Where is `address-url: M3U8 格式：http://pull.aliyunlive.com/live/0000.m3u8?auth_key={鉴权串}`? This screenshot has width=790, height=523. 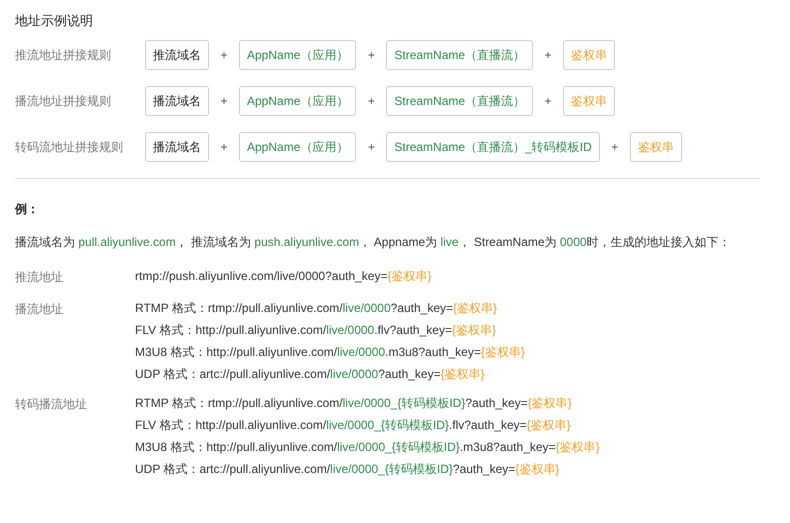
address-url: M3U8 格式：http://pull.aliyunlive.com/live/0000.m3u8?auth_key={鉴权串} is located at coordinates (330, 353).